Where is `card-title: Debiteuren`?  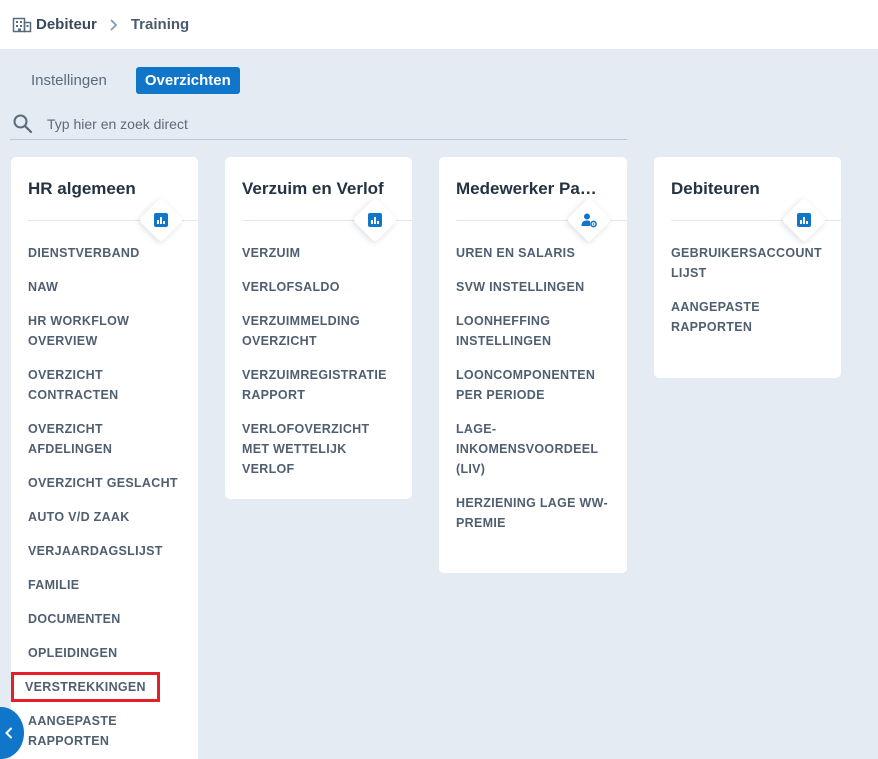 card-title: Debiteuren is located at coordinates (715, 188).